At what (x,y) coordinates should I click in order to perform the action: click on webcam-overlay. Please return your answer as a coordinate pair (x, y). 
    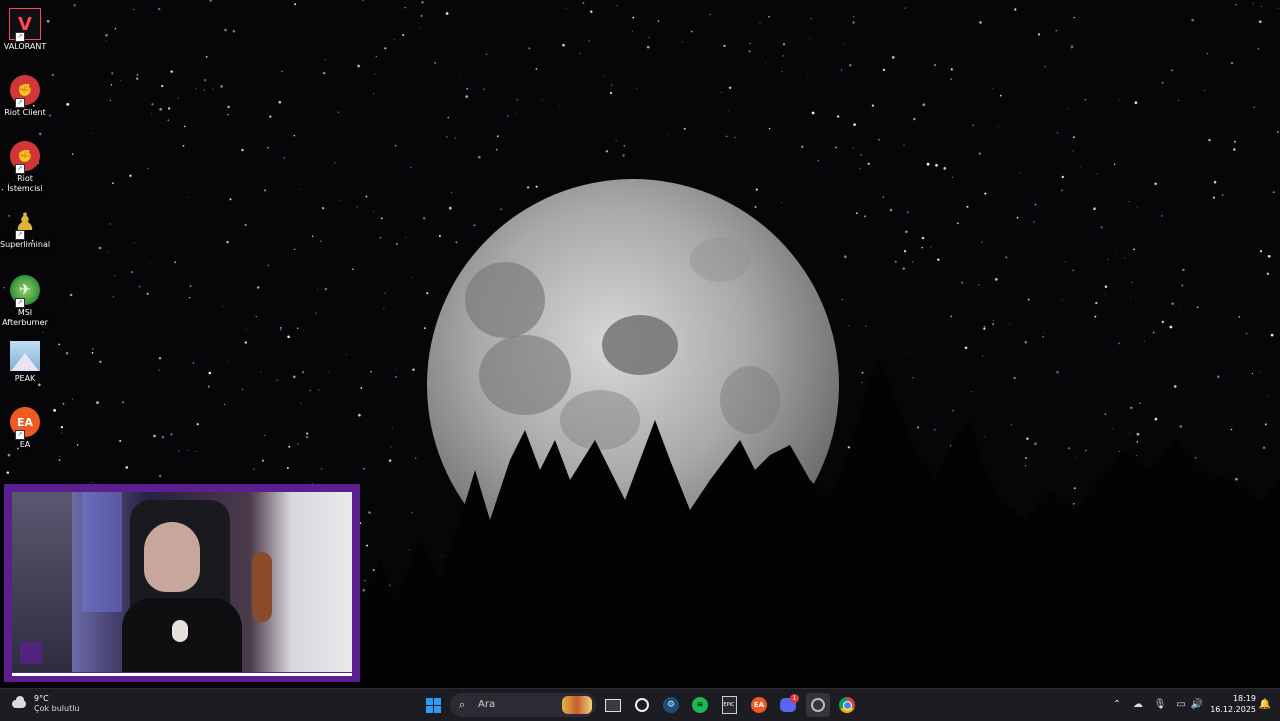
    Looking at the image, I should click on (182, 583).